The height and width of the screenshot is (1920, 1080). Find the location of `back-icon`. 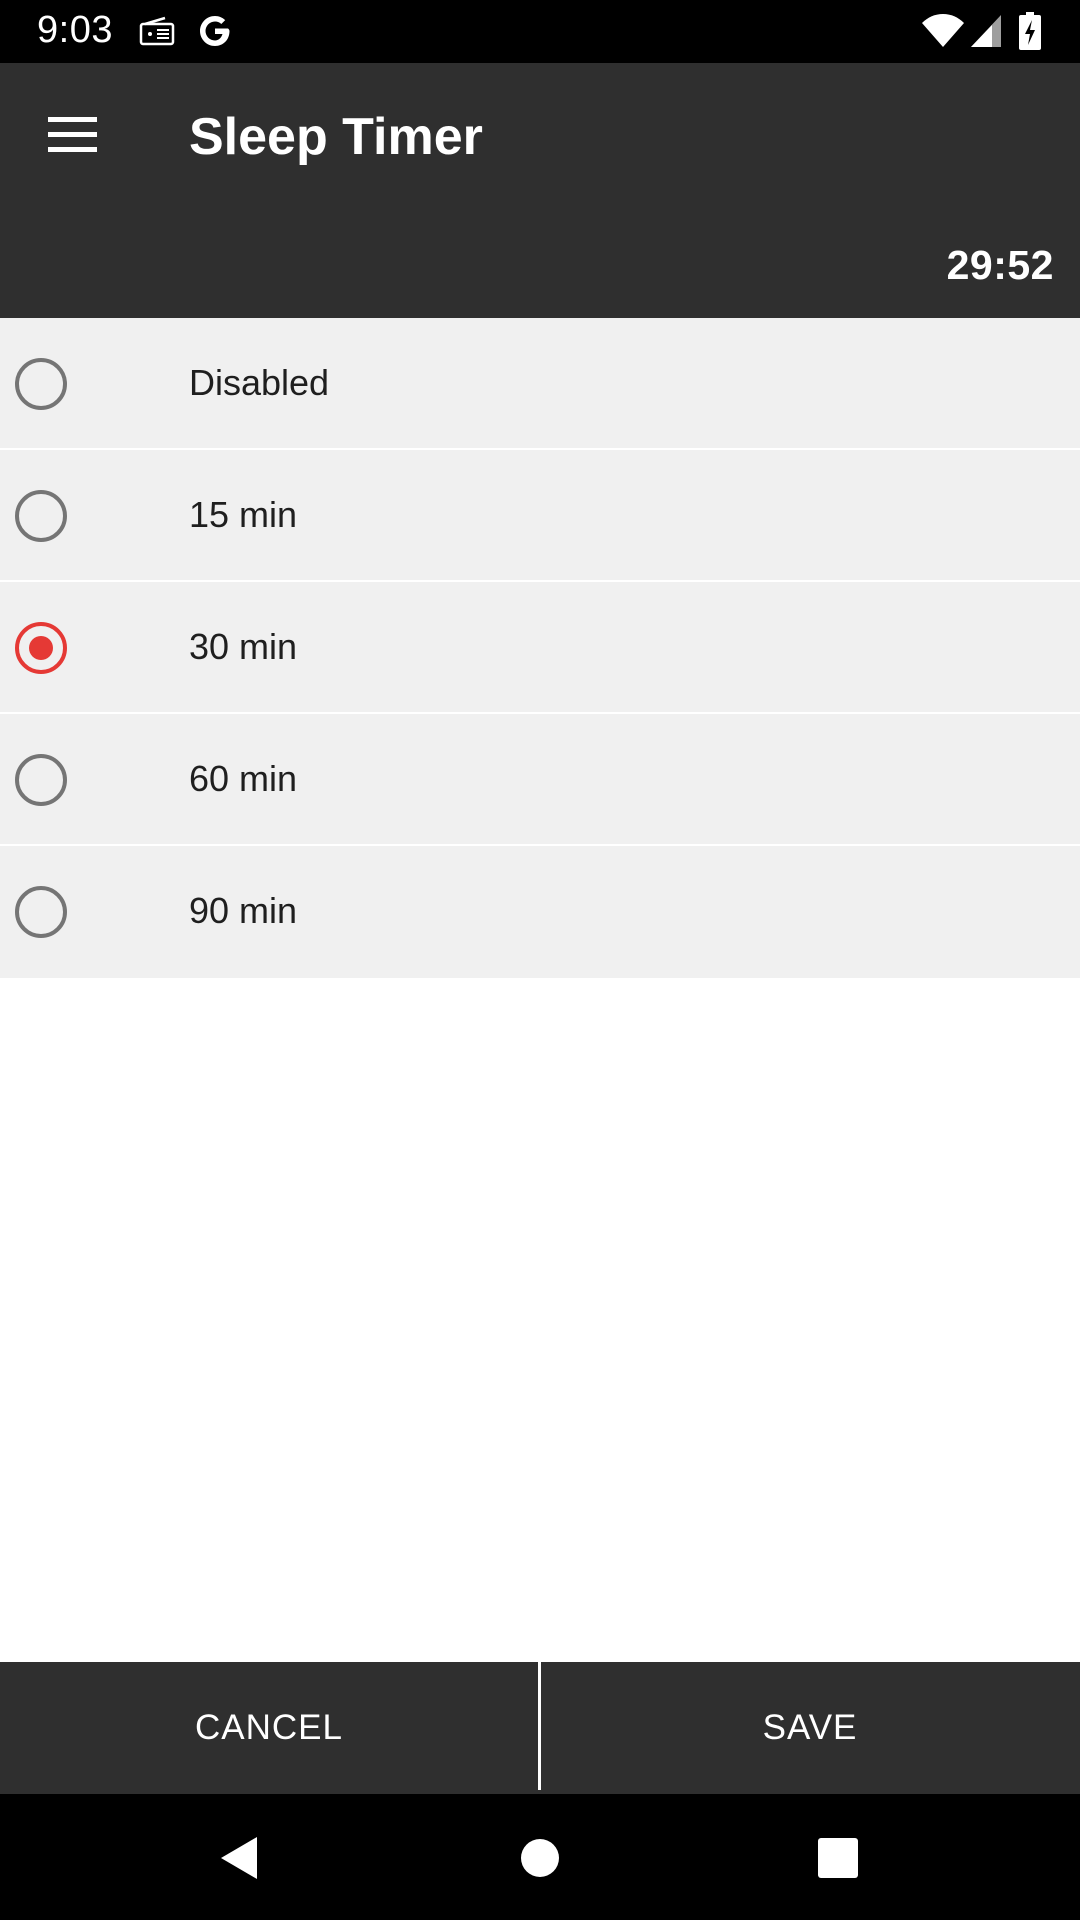

back-icon is located at coordinates (239, 1857).